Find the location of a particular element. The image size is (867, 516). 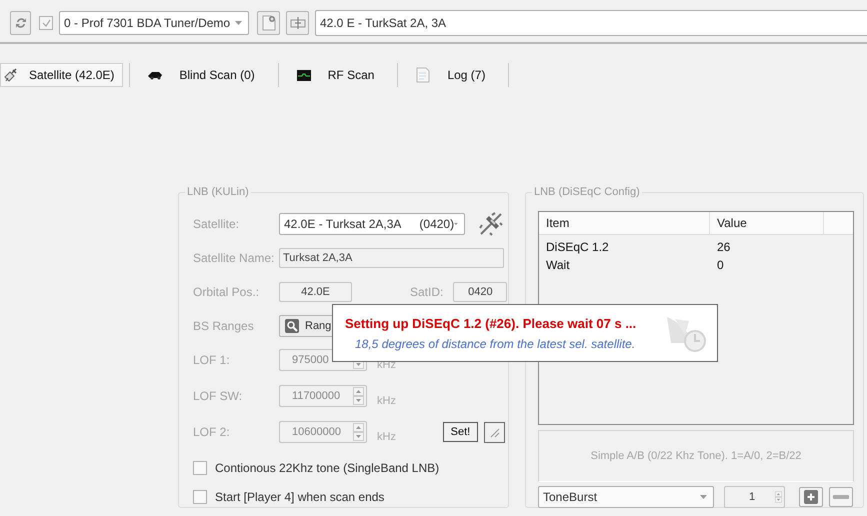

info-text: Simple A/B (0/22 Khz Tone). 1=A/0, 2=B/22 is located at coordinates (696, 456).